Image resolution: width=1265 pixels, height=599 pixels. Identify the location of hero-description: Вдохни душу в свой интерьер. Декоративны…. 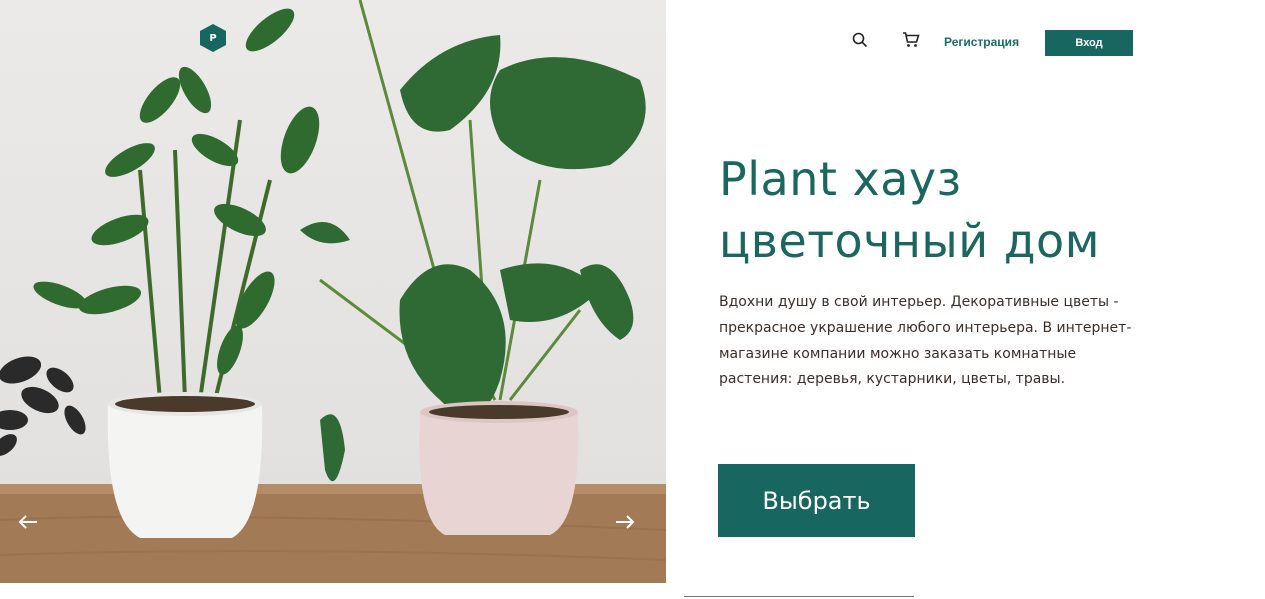
(925, 341).